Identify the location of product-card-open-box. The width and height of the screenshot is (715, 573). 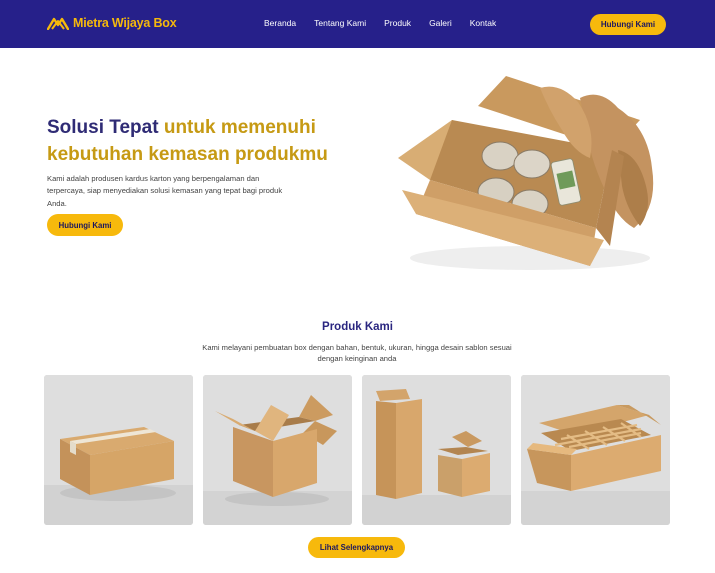
(277, 450).